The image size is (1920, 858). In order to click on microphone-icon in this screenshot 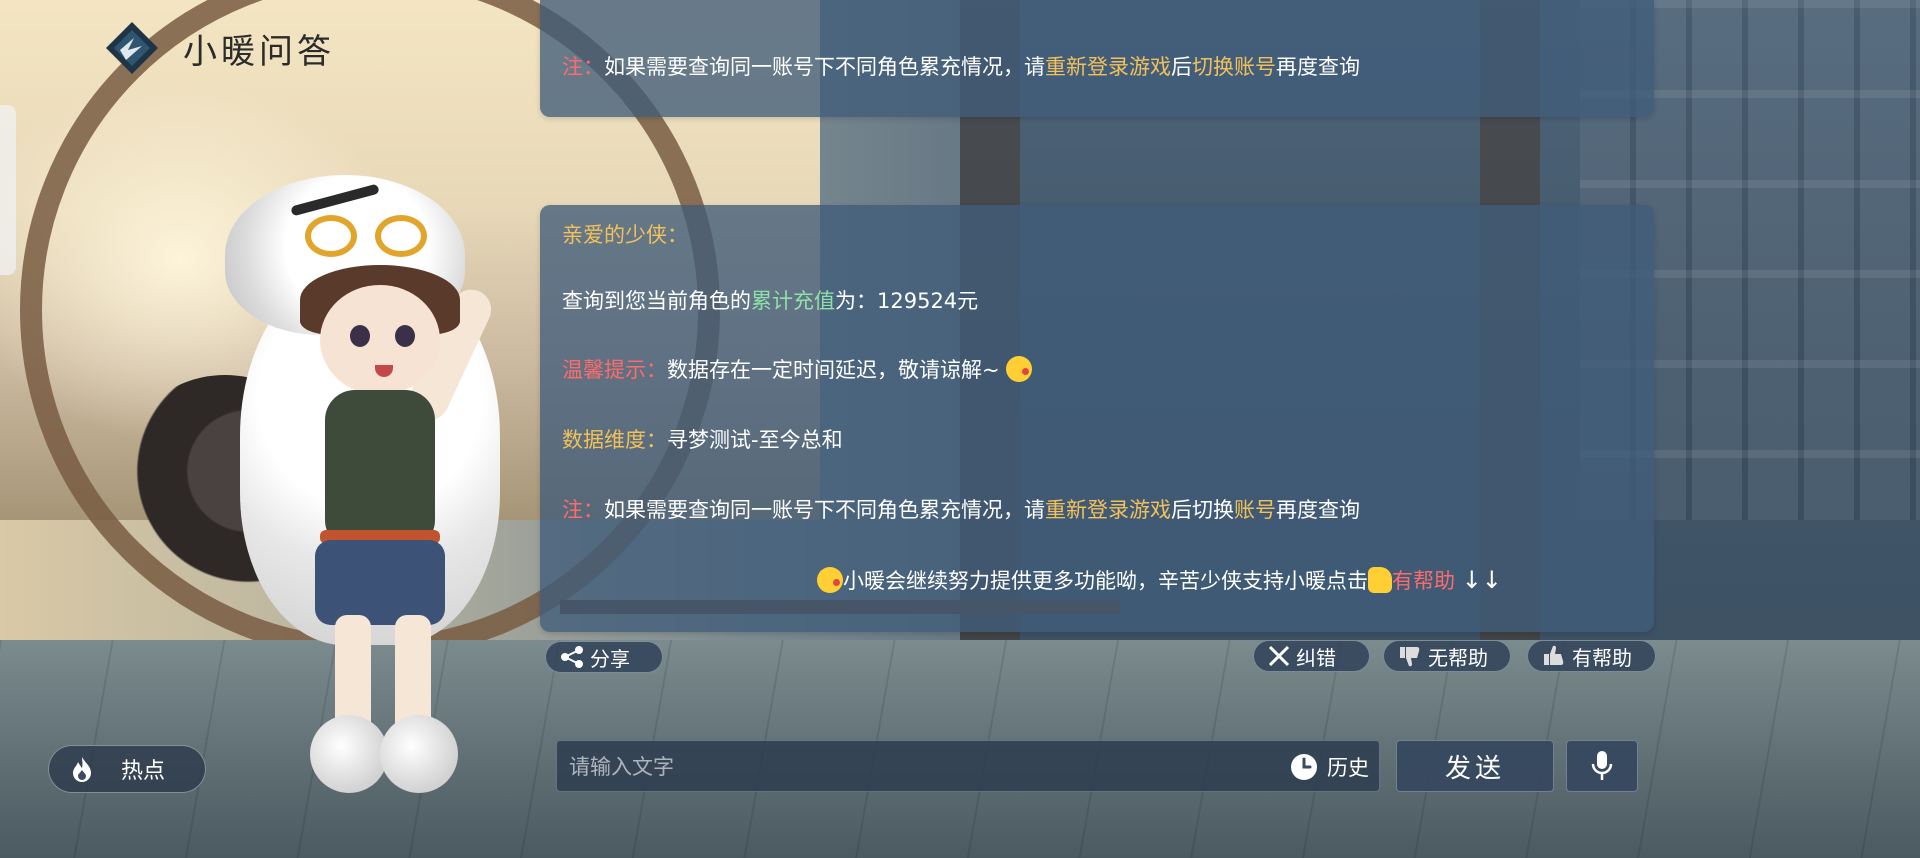, I will do `click(1602, 765)`.